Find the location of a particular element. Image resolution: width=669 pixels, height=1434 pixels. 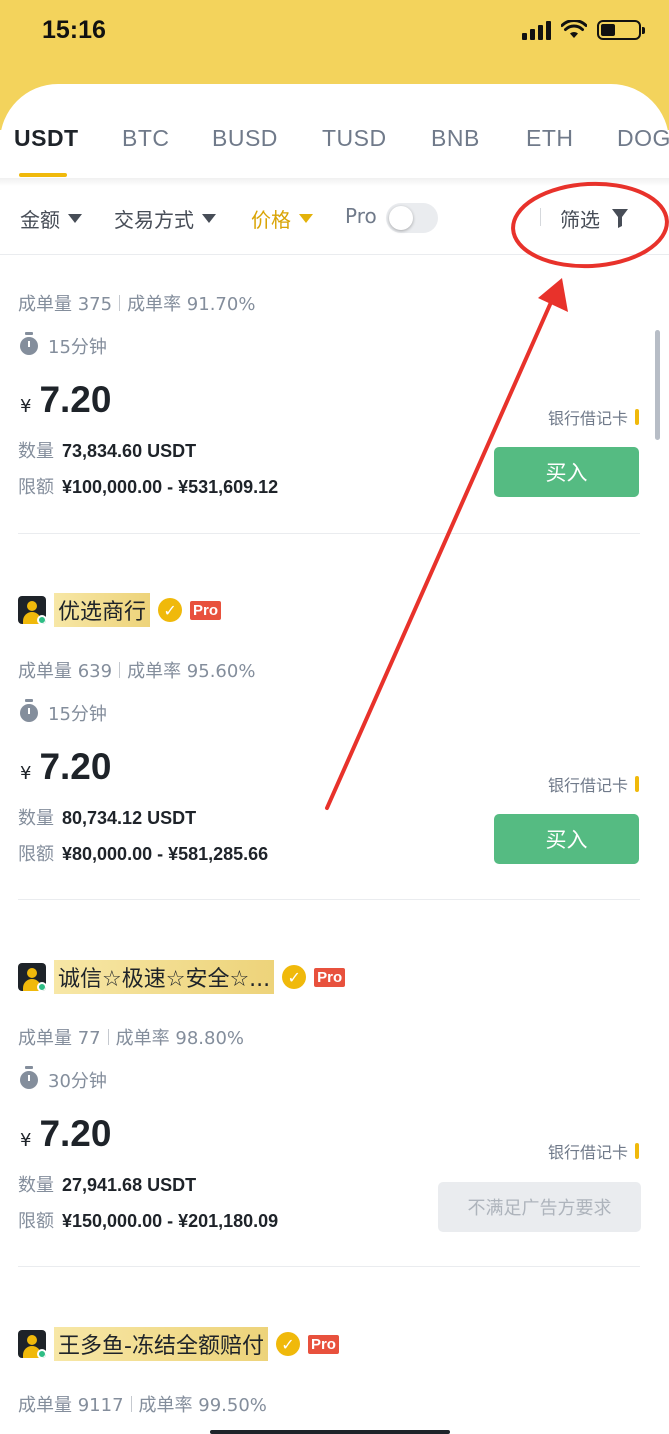

merchant-name: 优选商行 is located at coordinates (102, 610).